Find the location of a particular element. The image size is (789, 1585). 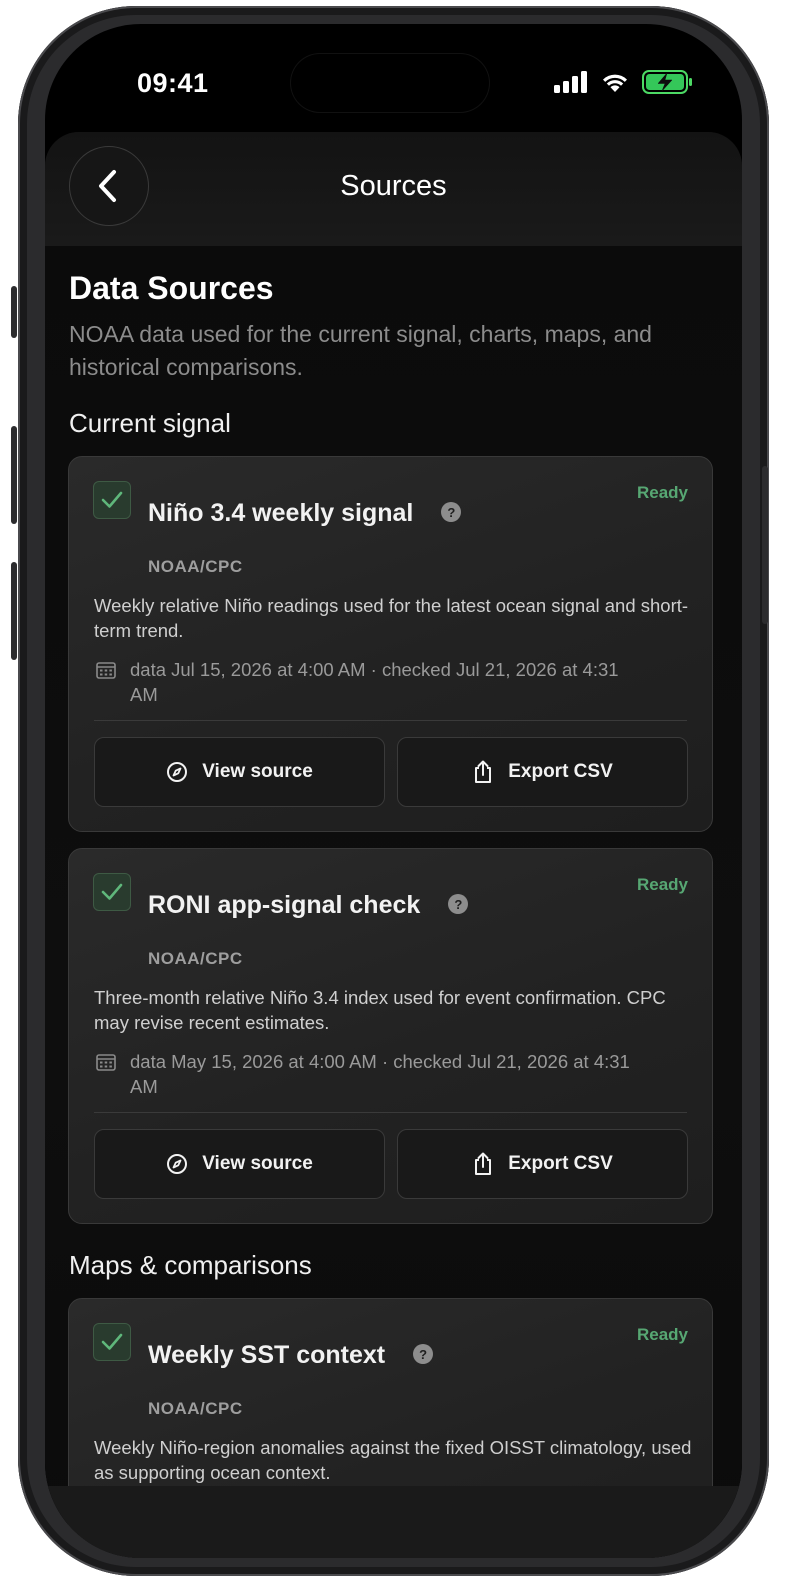

battery-charging-icon is located at coordinates (667, 82).